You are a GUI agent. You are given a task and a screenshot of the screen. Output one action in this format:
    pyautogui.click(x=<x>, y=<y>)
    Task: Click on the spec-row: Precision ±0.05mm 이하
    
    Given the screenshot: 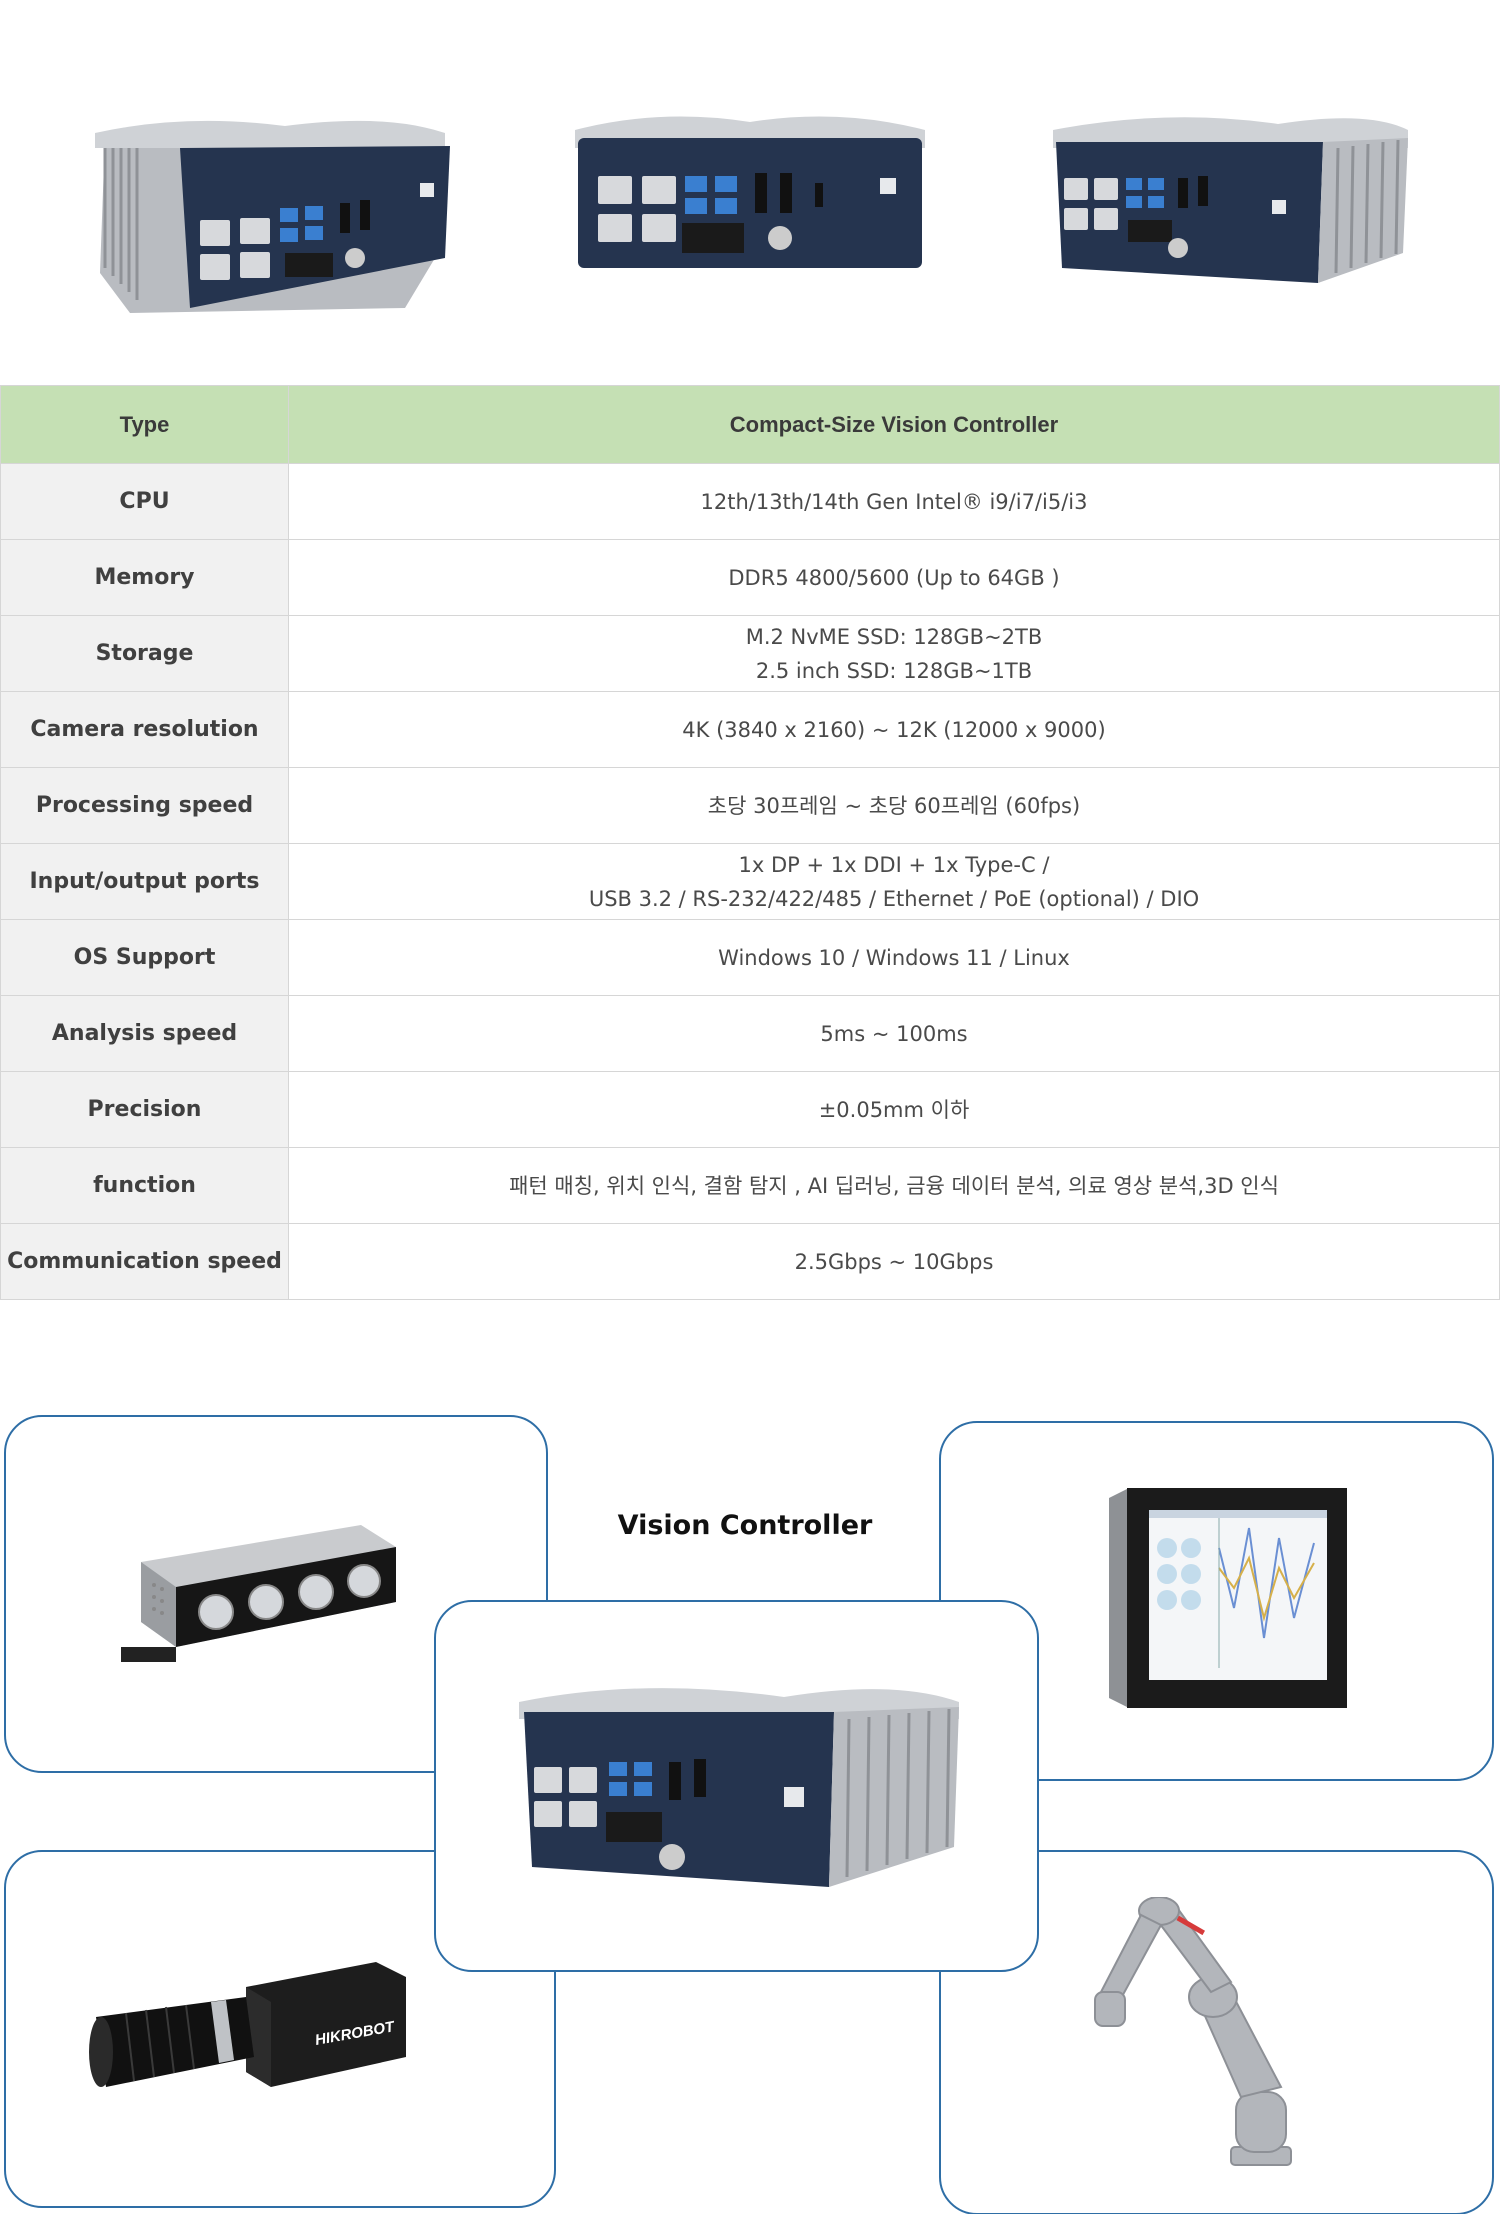 What is the action you would take?
    pyautogui.click(x=750, y=1109)
    